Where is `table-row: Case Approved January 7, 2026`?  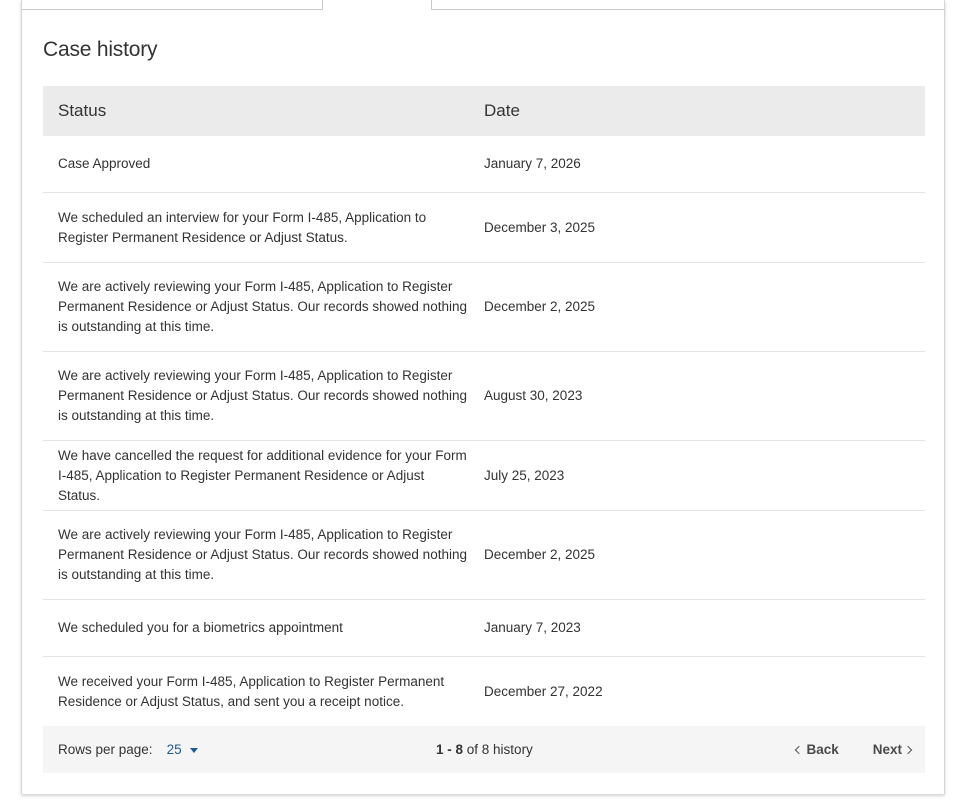 table-row: Case Approved January 7, 2026 is located at coordinates (484, 164).